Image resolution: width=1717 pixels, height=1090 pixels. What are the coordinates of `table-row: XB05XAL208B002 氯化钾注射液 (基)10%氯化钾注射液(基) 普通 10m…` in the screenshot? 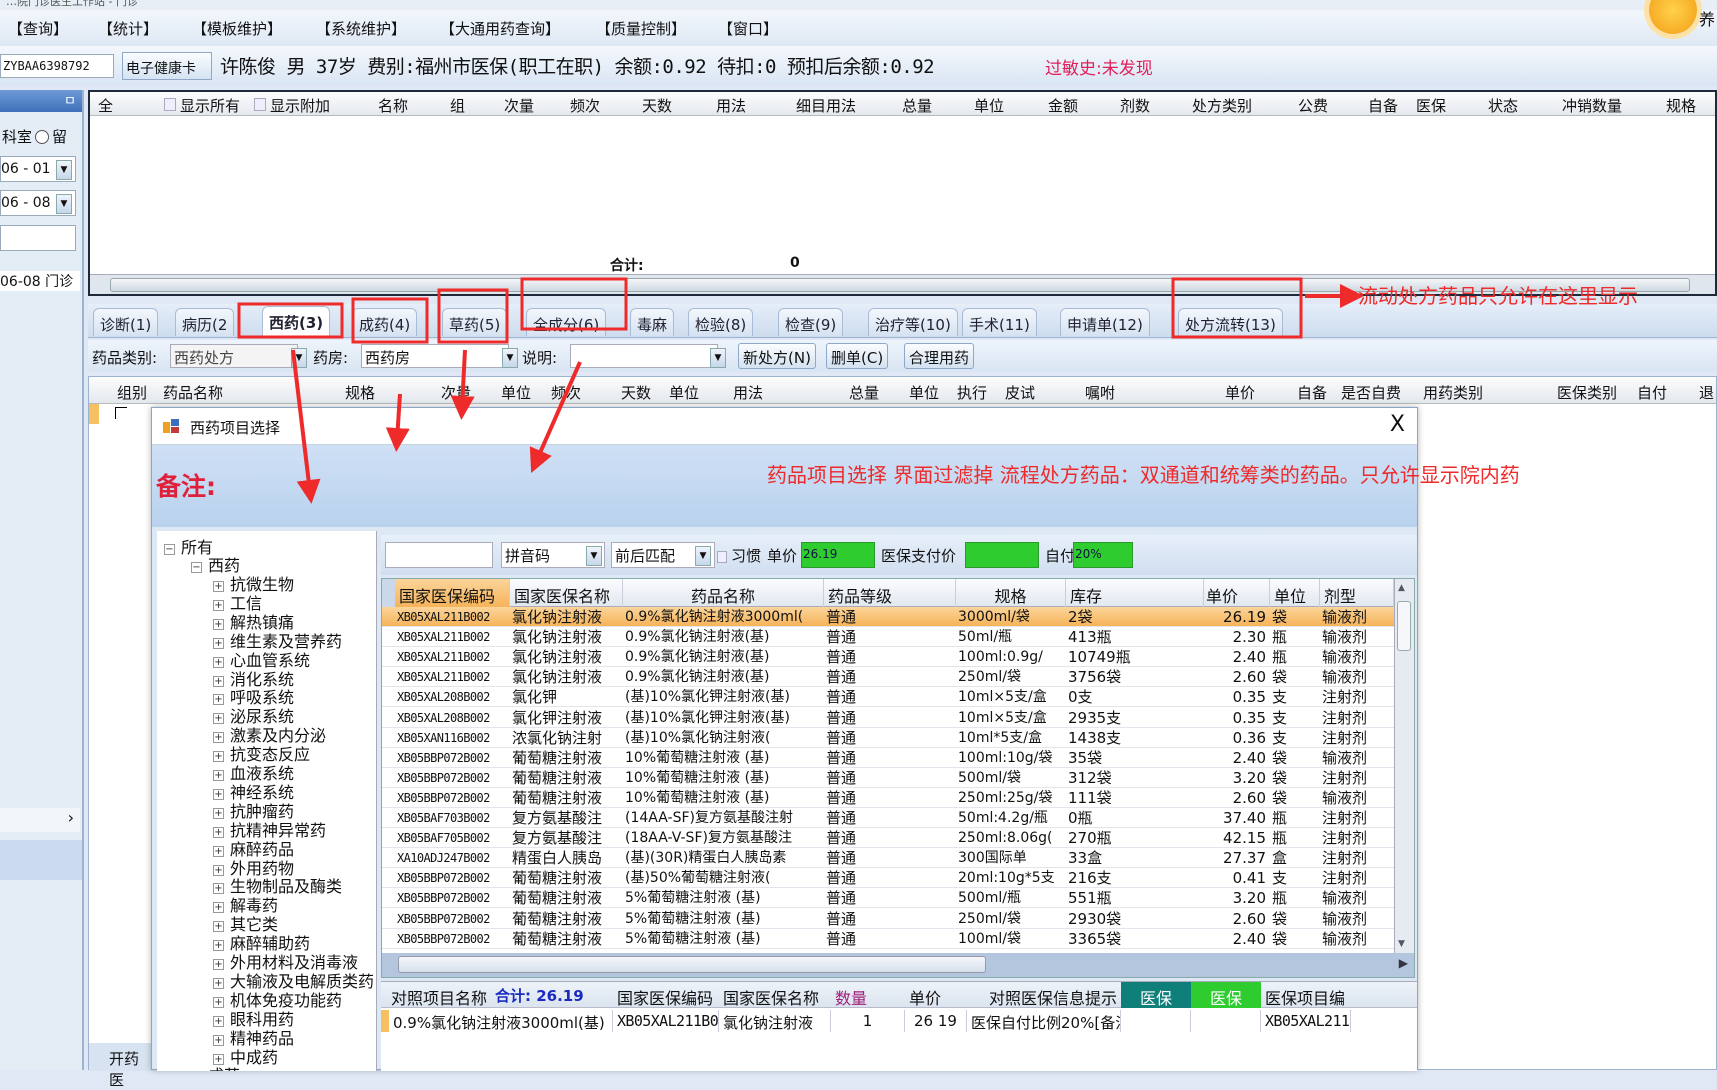 It's located at (888, 718).